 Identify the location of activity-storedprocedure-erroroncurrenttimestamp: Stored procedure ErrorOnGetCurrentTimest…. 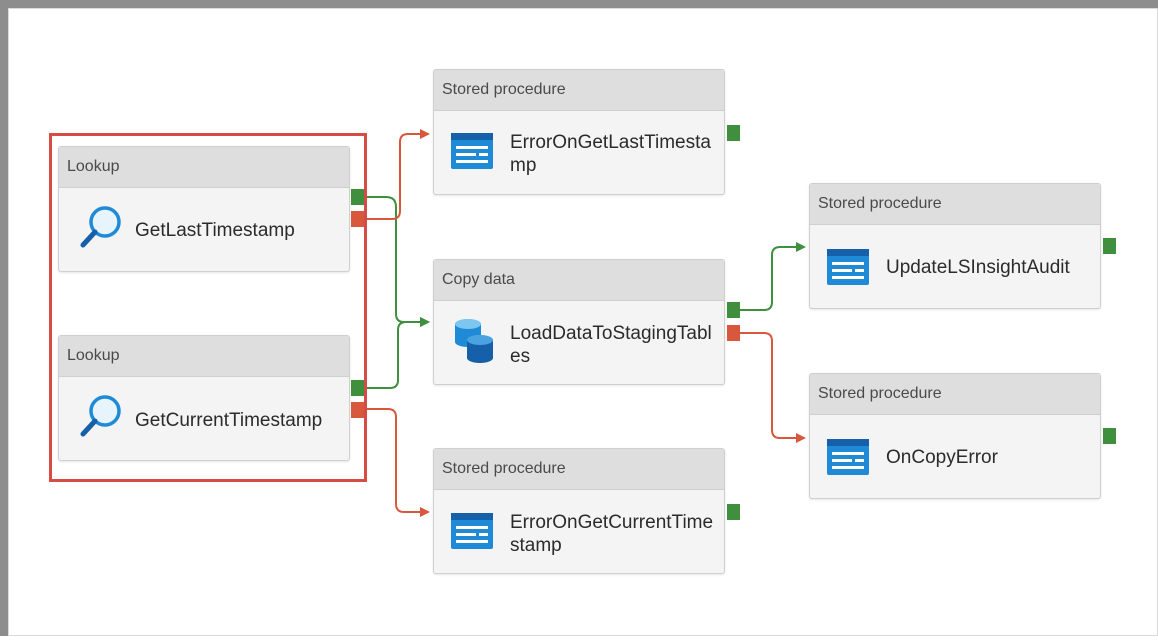
(579, 511).